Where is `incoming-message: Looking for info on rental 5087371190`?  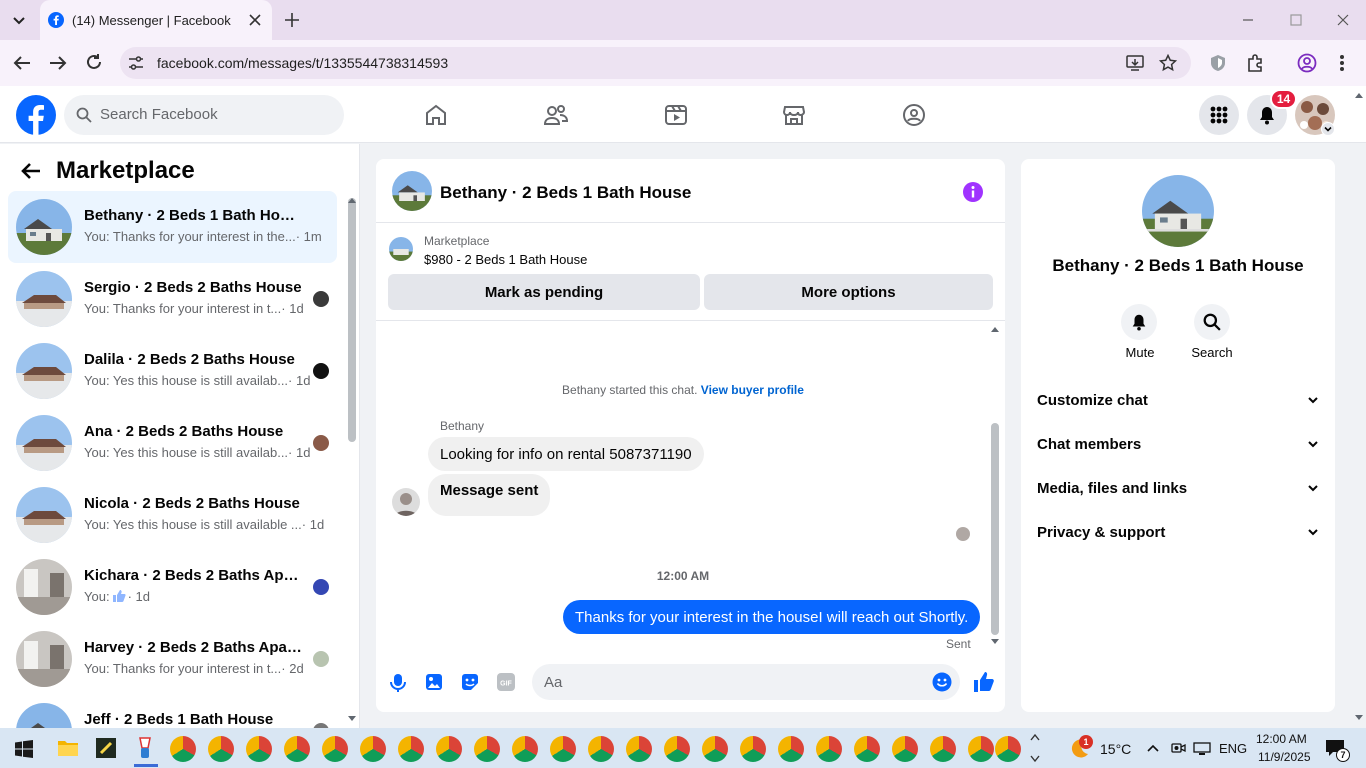 incoming-message: Looking for info on rental 5087371190 is located at coordinates (566, 454).